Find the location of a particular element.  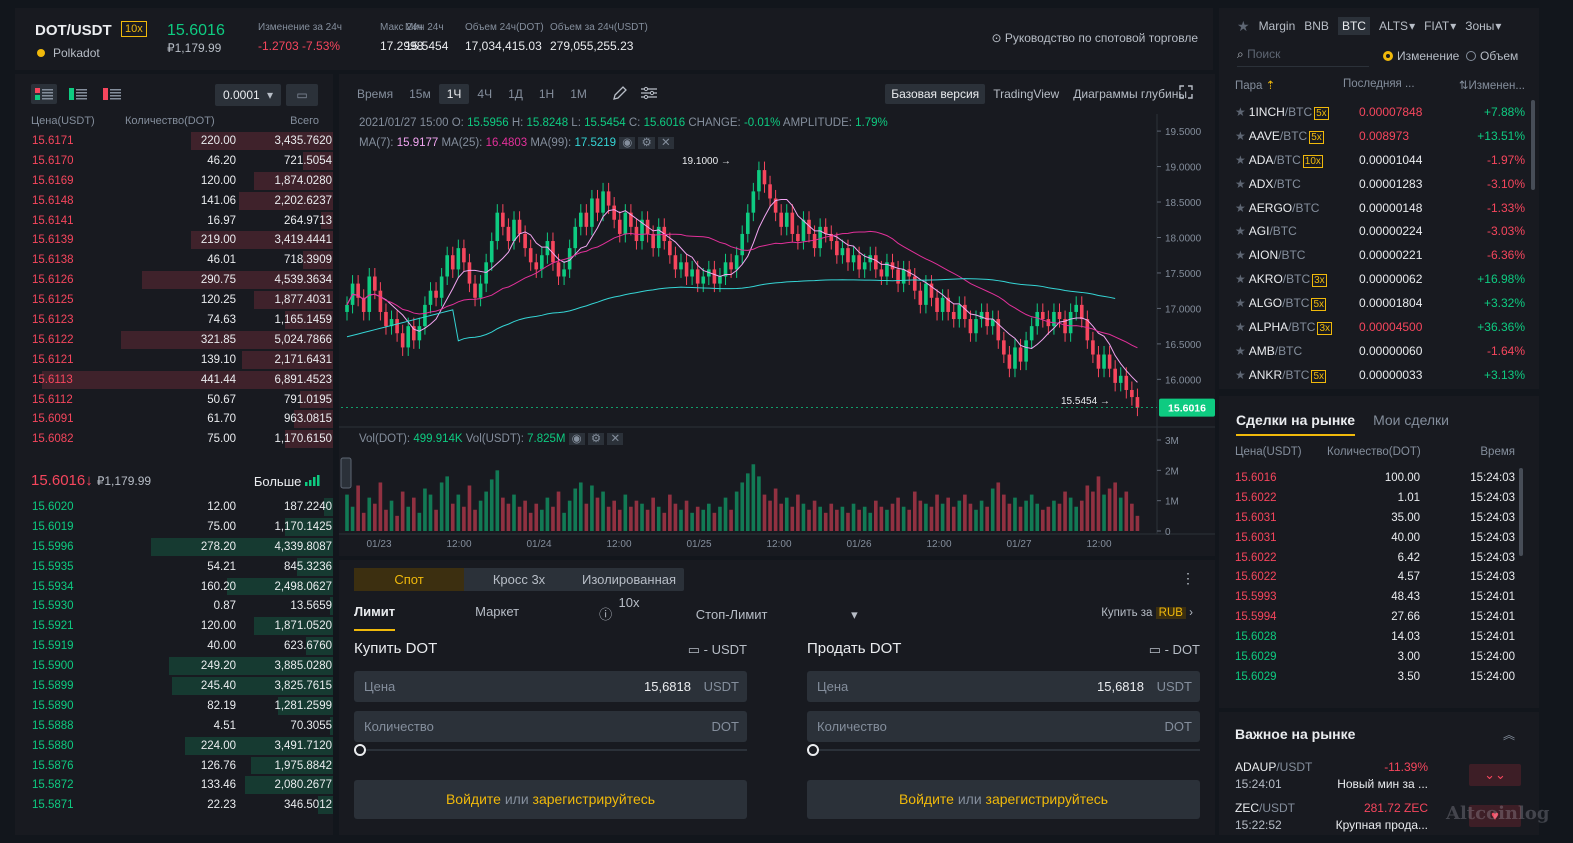

bid-row: 15.5899 245.40 3,825.7615 is located at coordinates (181, 686).